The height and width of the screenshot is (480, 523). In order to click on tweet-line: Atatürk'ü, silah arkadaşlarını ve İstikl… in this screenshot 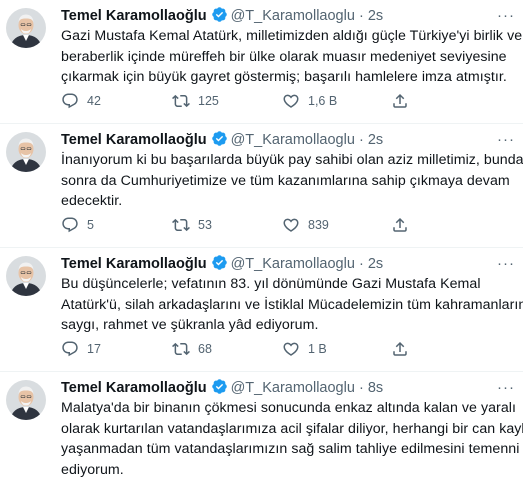, I will do `click(287, 305)`.